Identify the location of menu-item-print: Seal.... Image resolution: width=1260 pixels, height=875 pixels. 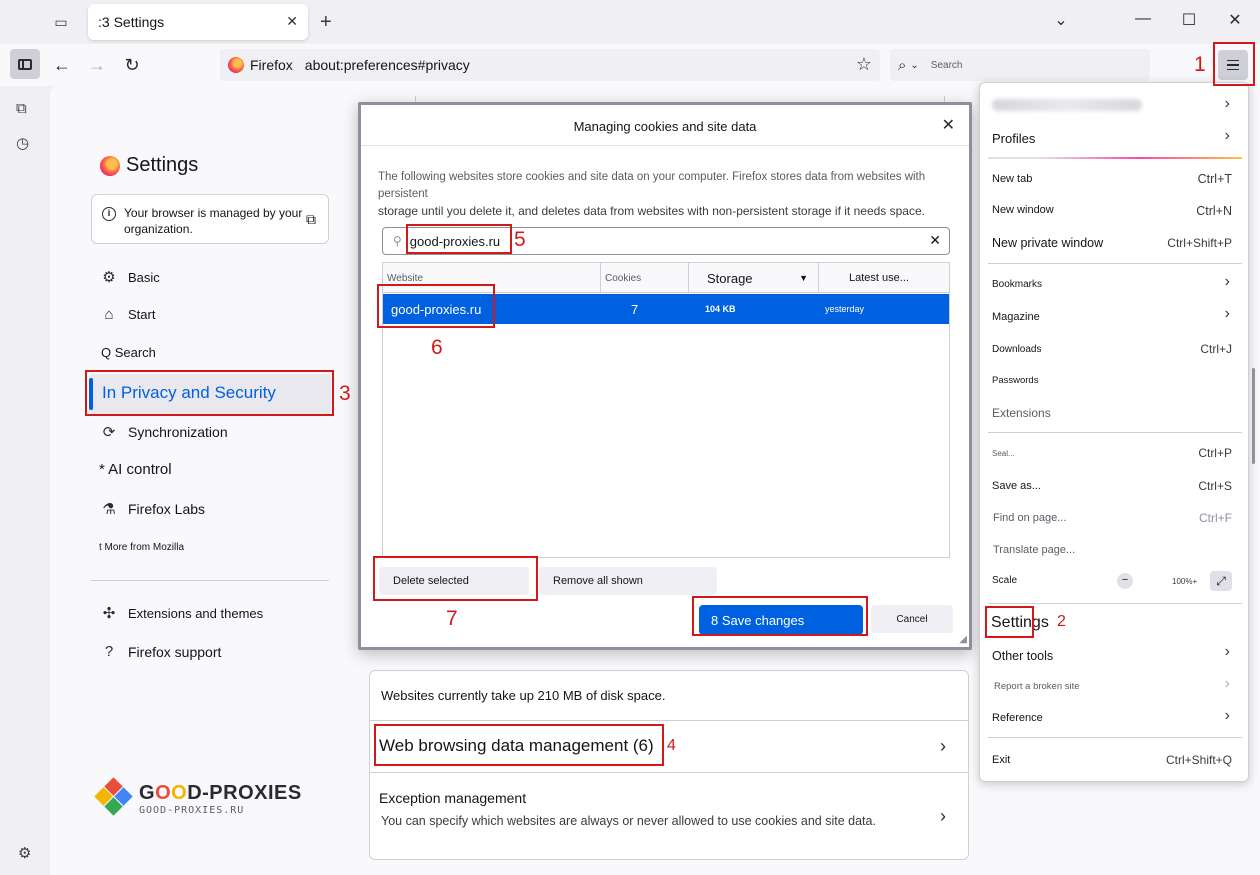
(1003, 453).